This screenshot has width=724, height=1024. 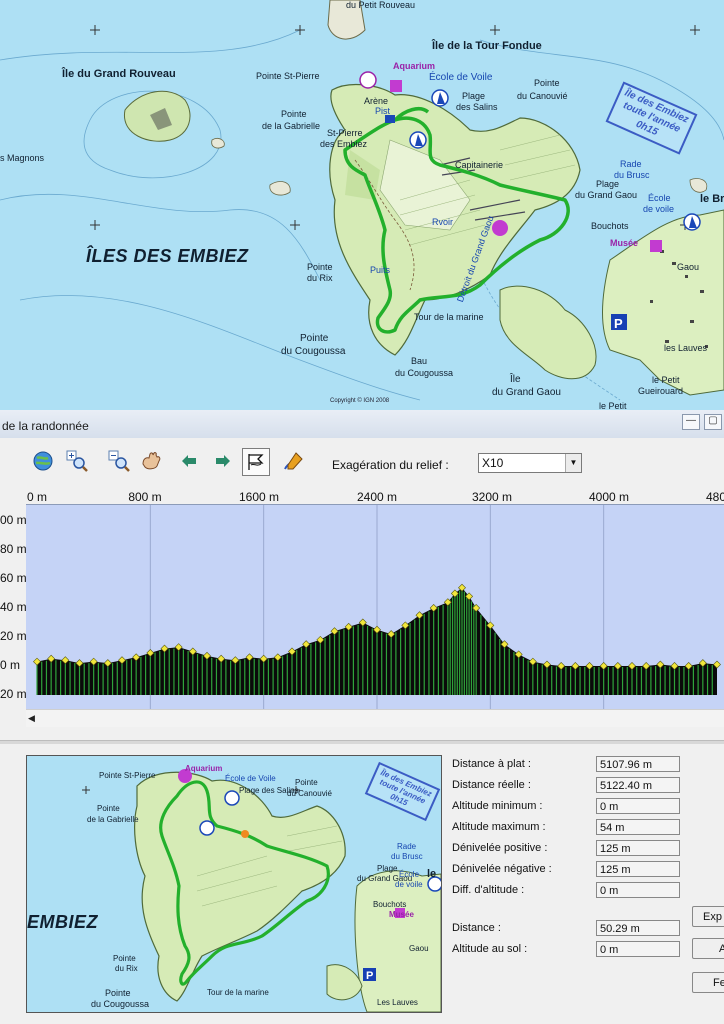 I want to click on svg-text: P, so click(x=369, y=976).